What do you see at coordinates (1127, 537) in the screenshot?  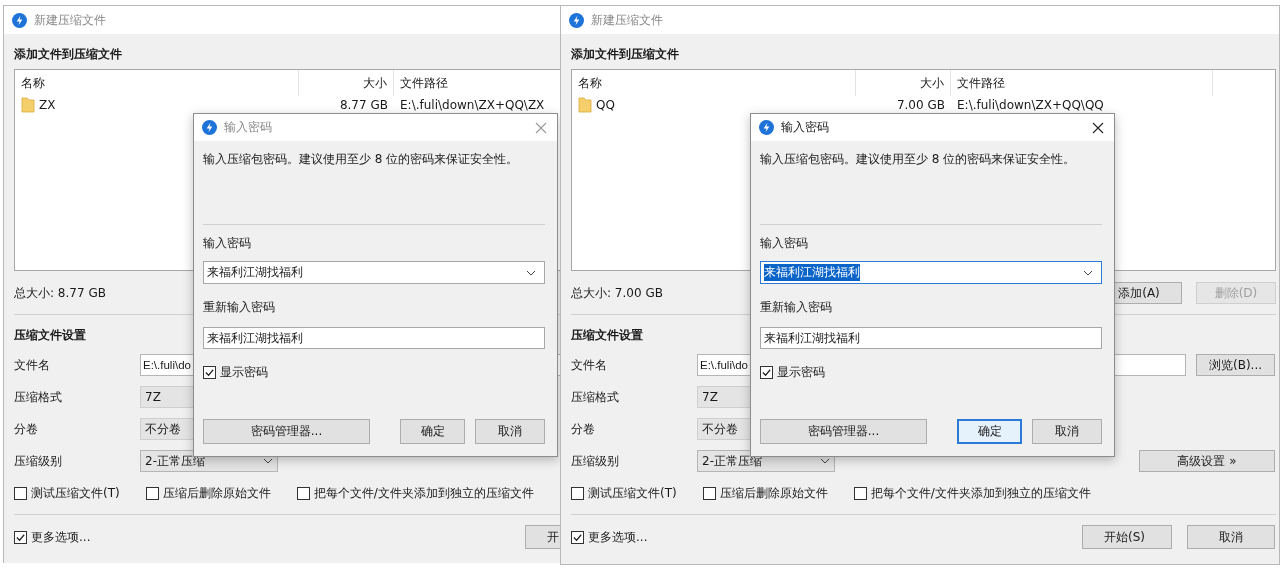 I see `start-button: 开始(S)` at bounding box center [1127, 537].